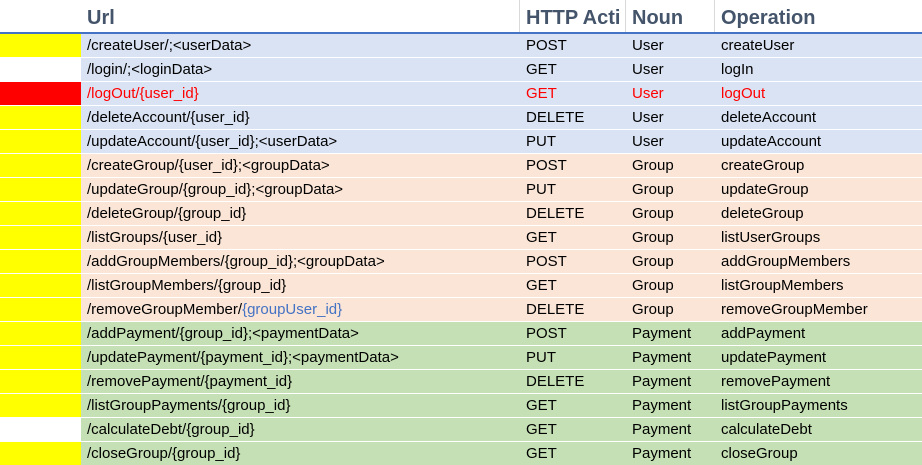  Describe the element at coordinates (818, 165) in the screenshot. I see `operation-cell: createGroup` at that location.